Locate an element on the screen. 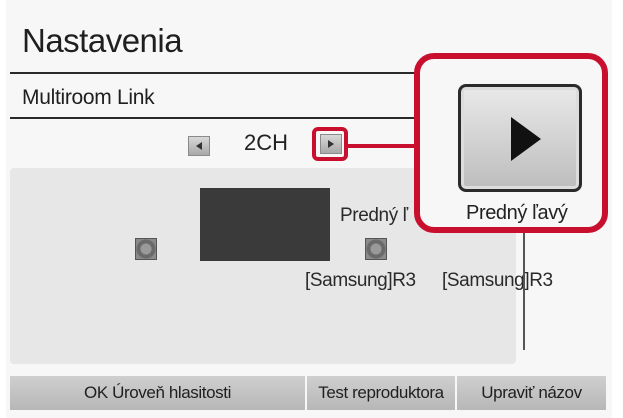 The image size is (623, 418). rename-button: Upraviť názov is located at coordinates (531, 393).